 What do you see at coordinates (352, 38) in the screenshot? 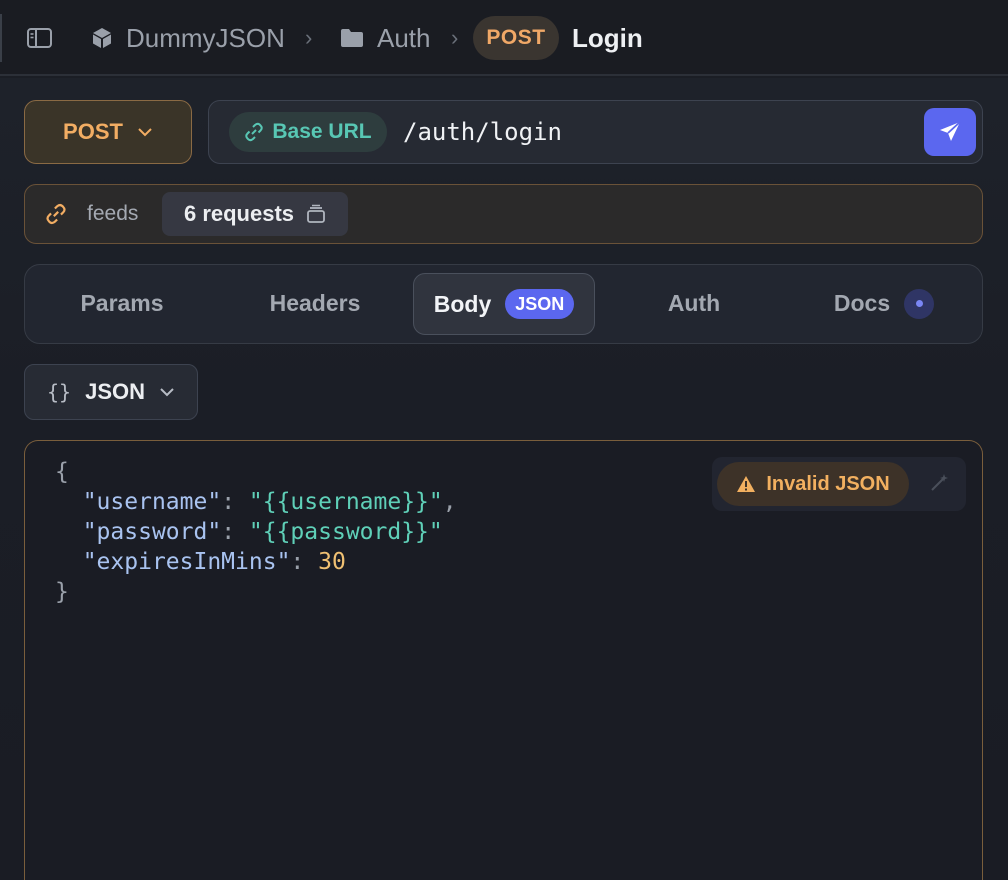
I see `folder-icon` at bounding box center [352, 38].